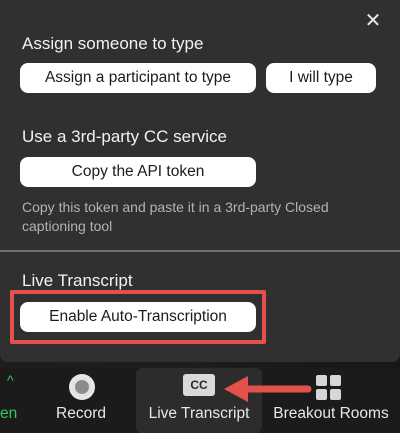  What do you see at coordinates (200, 251) in the screenshot?
I see `section-divider` at bounding box center [200, 251].